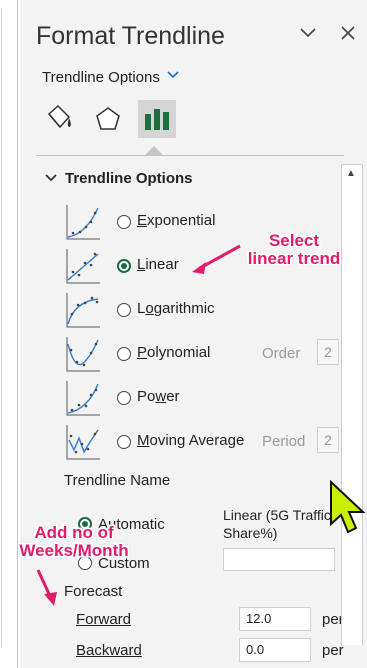 Image resolution: width=367 pixels, height=668 pixels. Describe the element at coordinates (173, 352) in the screenshot. I see `label-polynomial: Polynomial` at that location.